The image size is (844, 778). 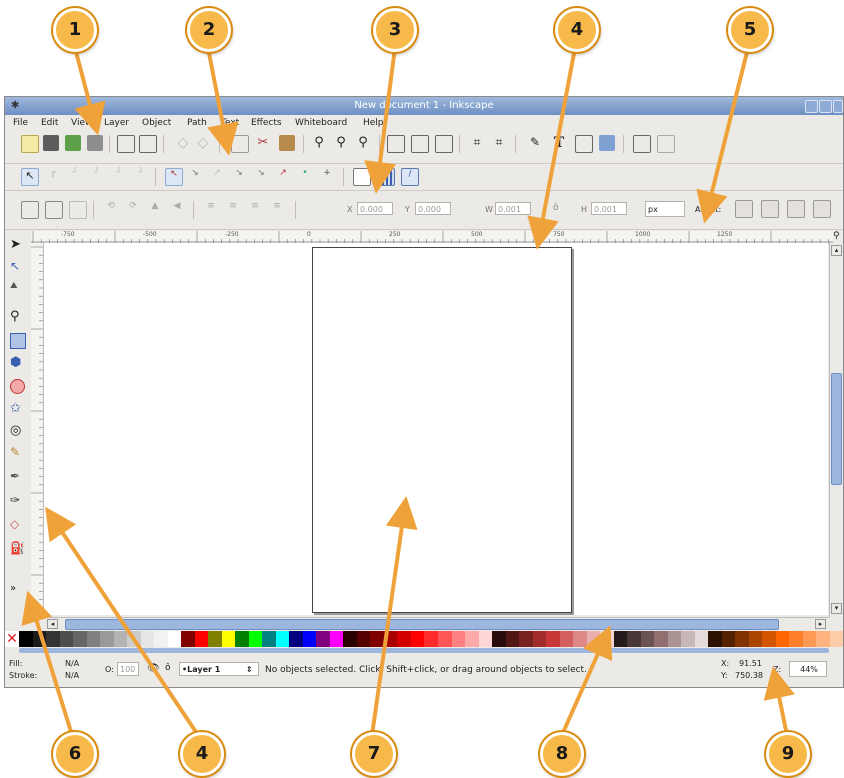 What do you see at coordinates (374, 754) in the screenshot?
I see `callout-badge: 7` at bounding box center [374, 754].